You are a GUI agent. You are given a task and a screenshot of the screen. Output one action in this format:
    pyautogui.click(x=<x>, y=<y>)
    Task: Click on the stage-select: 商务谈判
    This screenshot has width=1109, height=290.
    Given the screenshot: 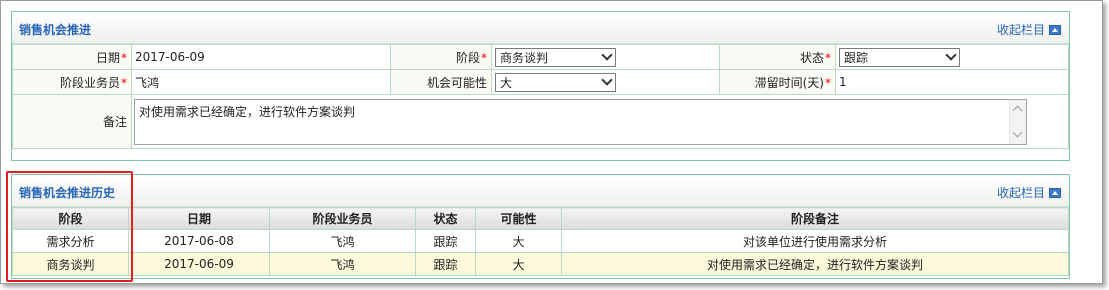 What is the action you would take?
    pyautogui.click(x=555, y=57)
    